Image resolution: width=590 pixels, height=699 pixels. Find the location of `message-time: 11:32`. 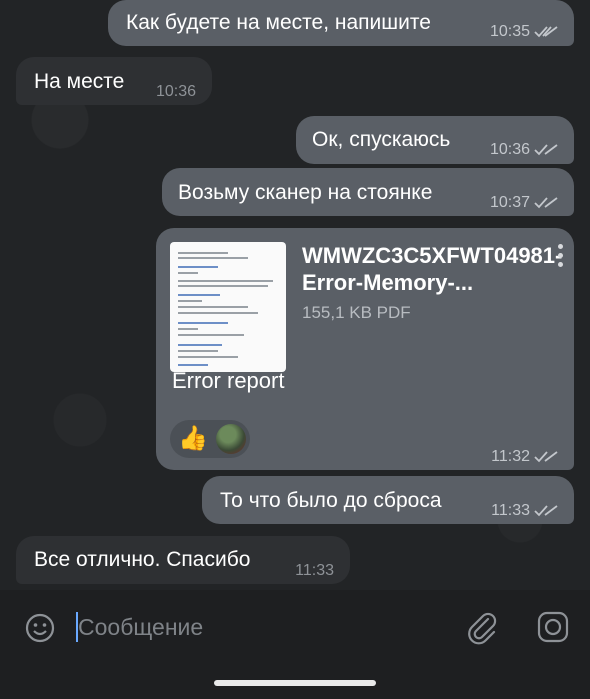

message-time: 11:32 is located at coordinates (510, 456).